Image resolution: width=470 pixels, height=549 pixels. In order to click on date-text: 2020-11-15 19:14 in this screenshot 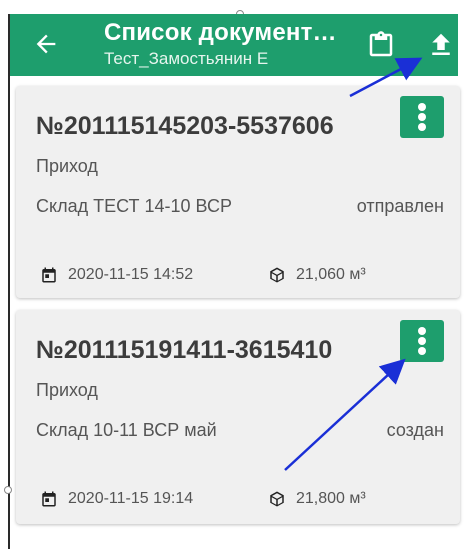, I will do `click(131, 498)`.